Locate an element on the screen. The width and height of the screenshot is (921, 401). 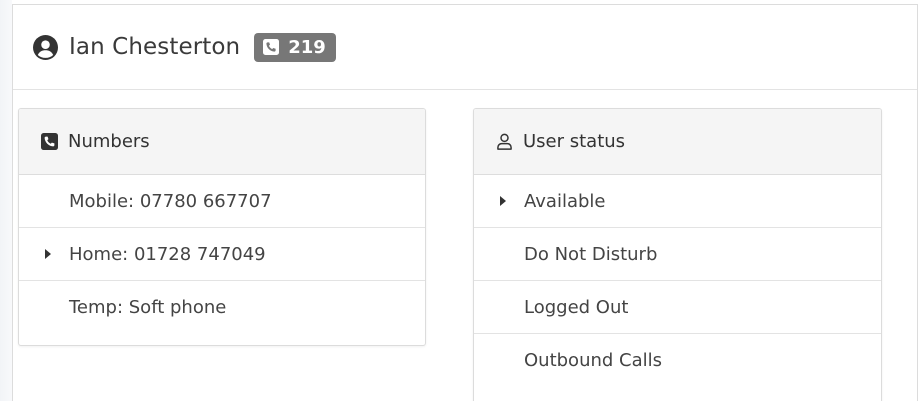
number-item-label: Home: 01728 747049 is located at coordinates (167, 254).